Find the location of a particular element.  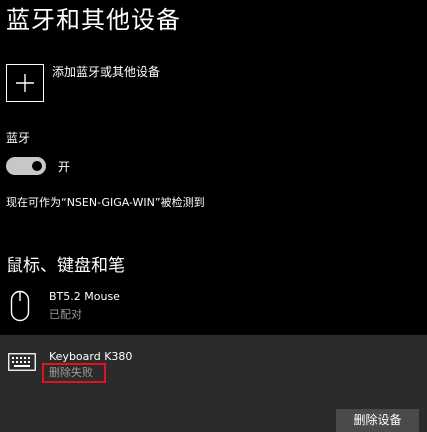

add-device-box is located at coordinates (25, 83).